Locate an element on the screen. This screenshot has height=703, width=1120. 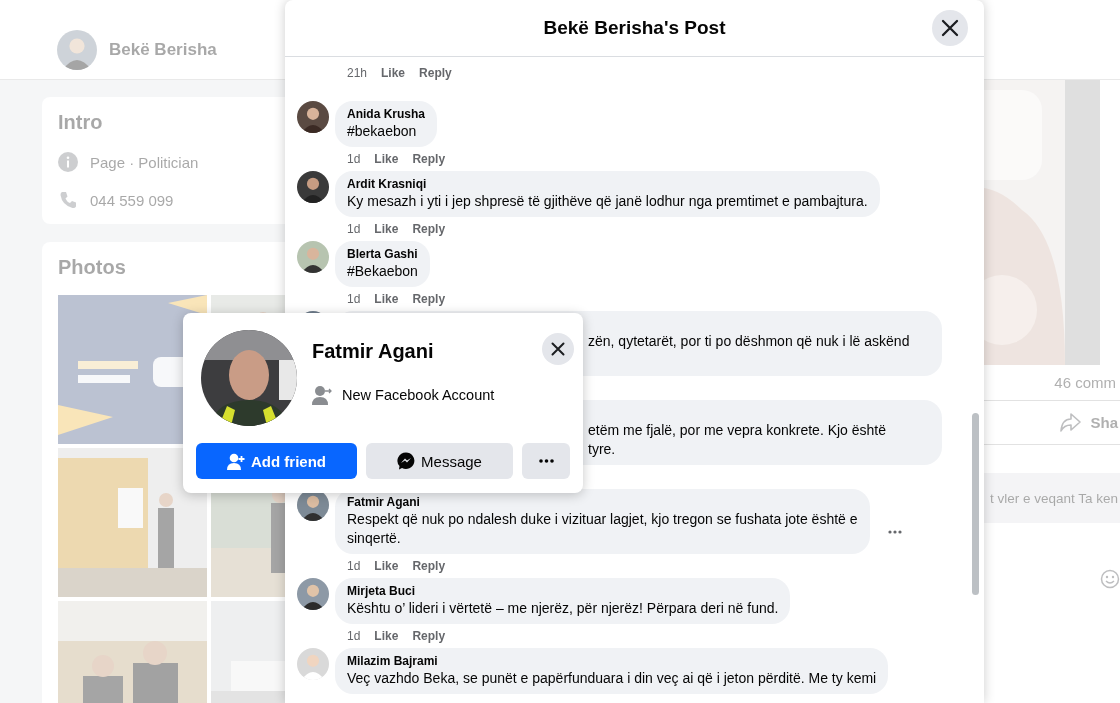
comment-text: sinqertë. is located at coordinates (374, 538).